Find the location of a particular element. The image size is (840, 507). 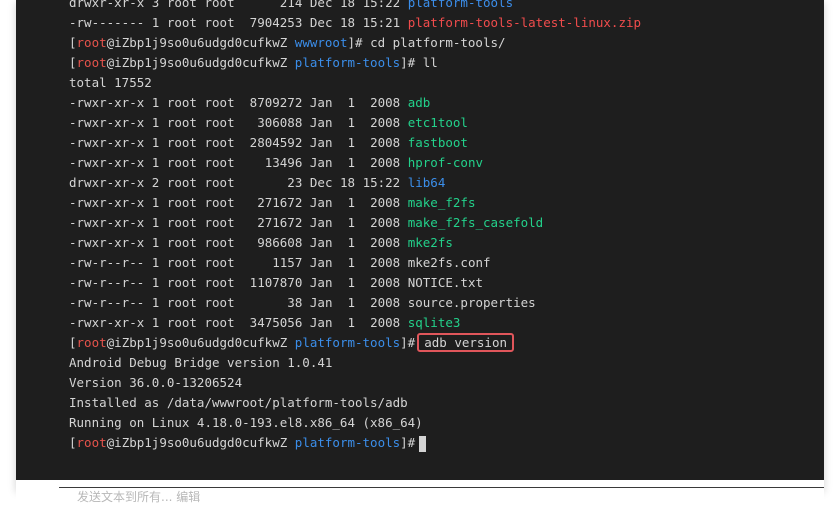

file-name: mke2fs is located at coordinates (430, 242).